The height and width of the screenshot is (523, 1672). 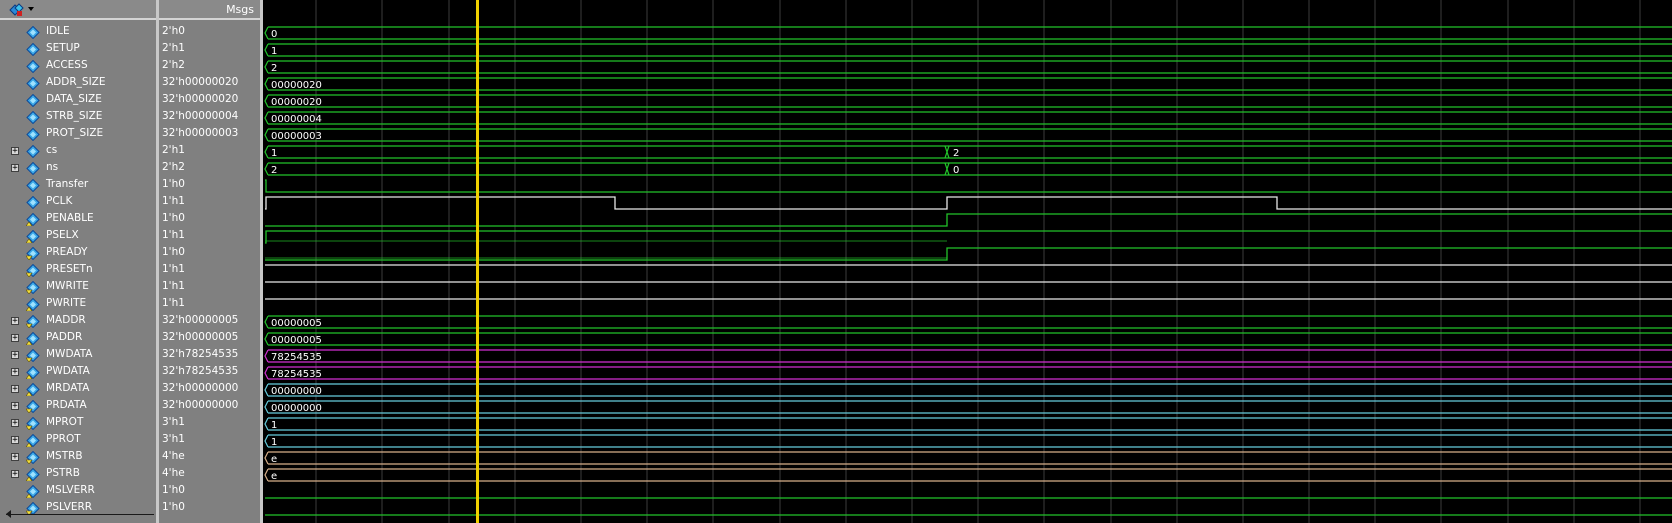 What do you see at coordinates (209, 10) in the screenshot?
I see `values-header: Msgs` at bounding box center [209, 10].